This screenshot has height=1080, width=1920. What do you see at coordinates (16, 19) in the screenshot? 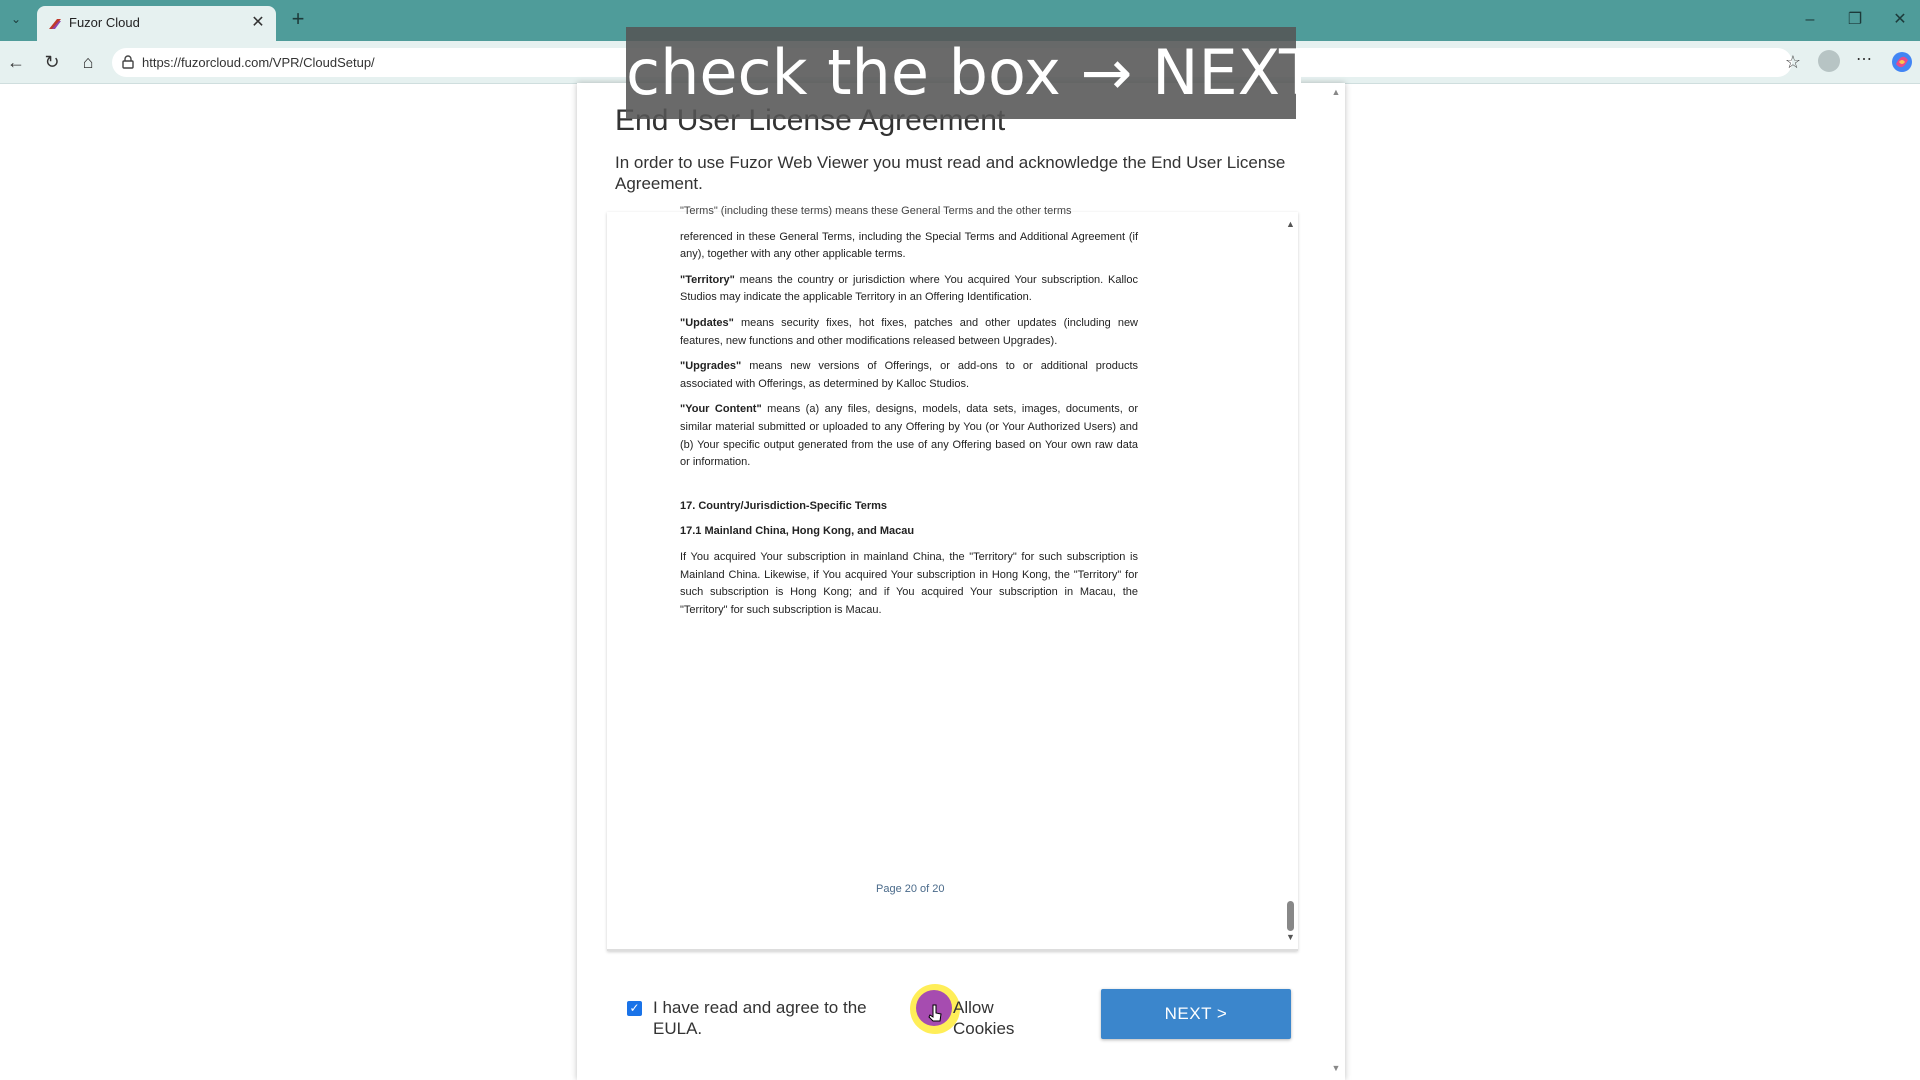
I see `tab-list-icon: ⌄` at bounding box center [16, 19].